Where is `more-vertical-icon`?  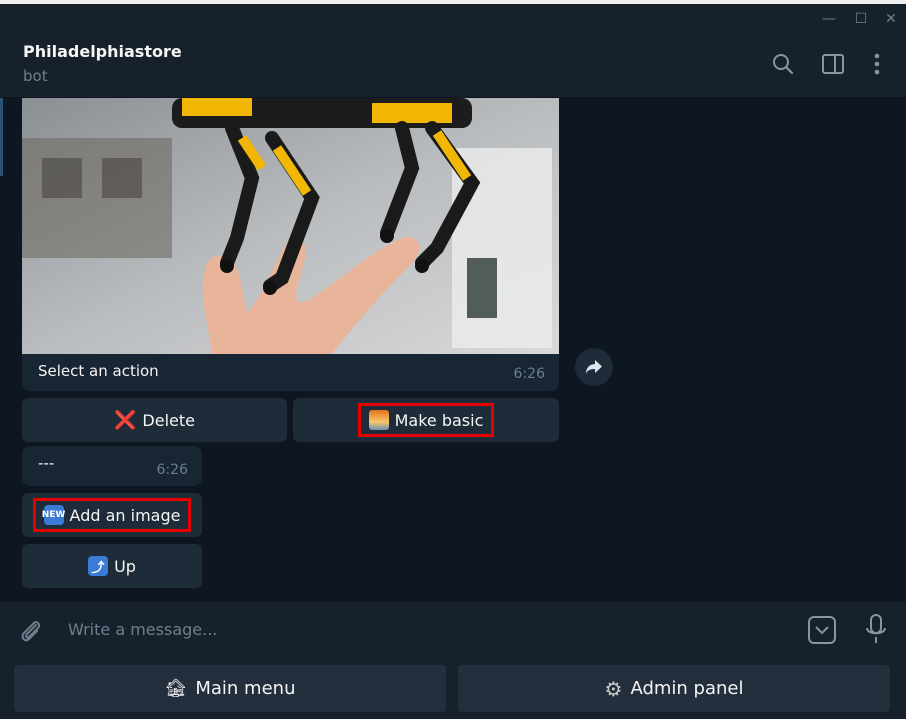
more-vertical-icon is located at coordinates (877, 64).